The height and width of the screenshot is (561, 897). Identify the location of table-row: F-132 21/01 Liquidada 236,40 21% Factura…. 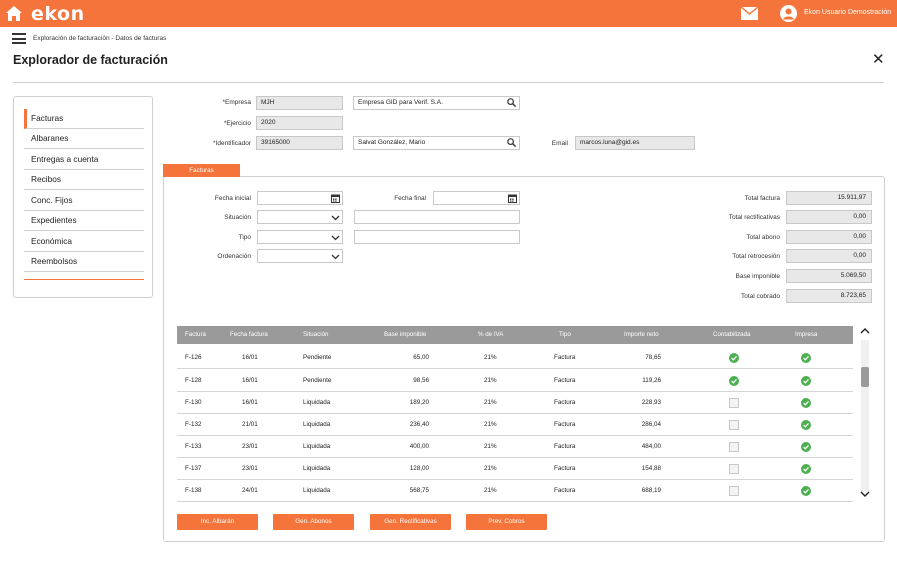
(515, 425).